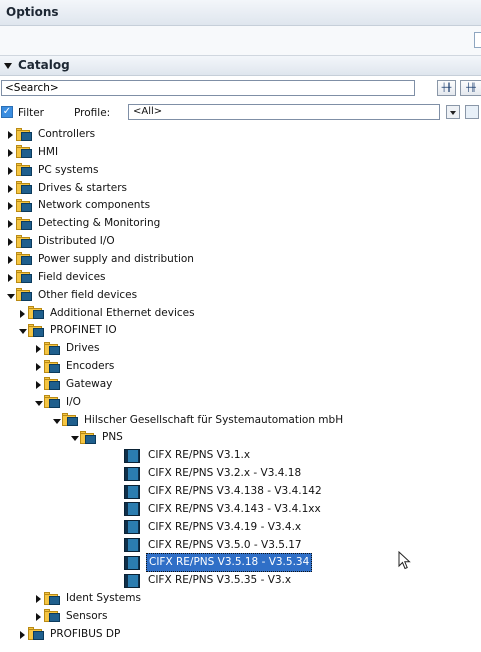 The image size is (481, 652). I want to click on tree-item-folder: Field devices, so click(57, 277).